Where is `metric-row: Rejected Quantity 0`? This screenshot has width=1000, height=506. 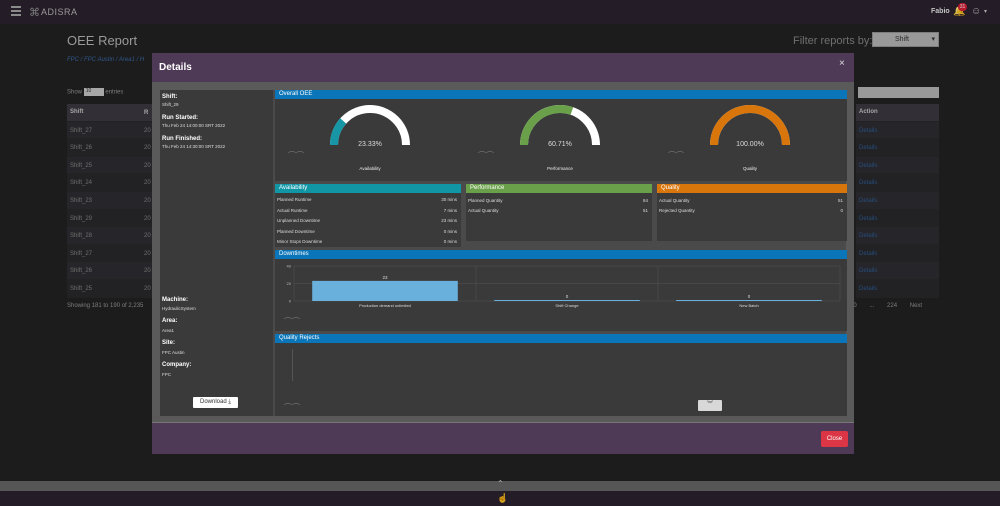
metric-row: Rejected Quantity 0 is located at coordinates (752, 213).